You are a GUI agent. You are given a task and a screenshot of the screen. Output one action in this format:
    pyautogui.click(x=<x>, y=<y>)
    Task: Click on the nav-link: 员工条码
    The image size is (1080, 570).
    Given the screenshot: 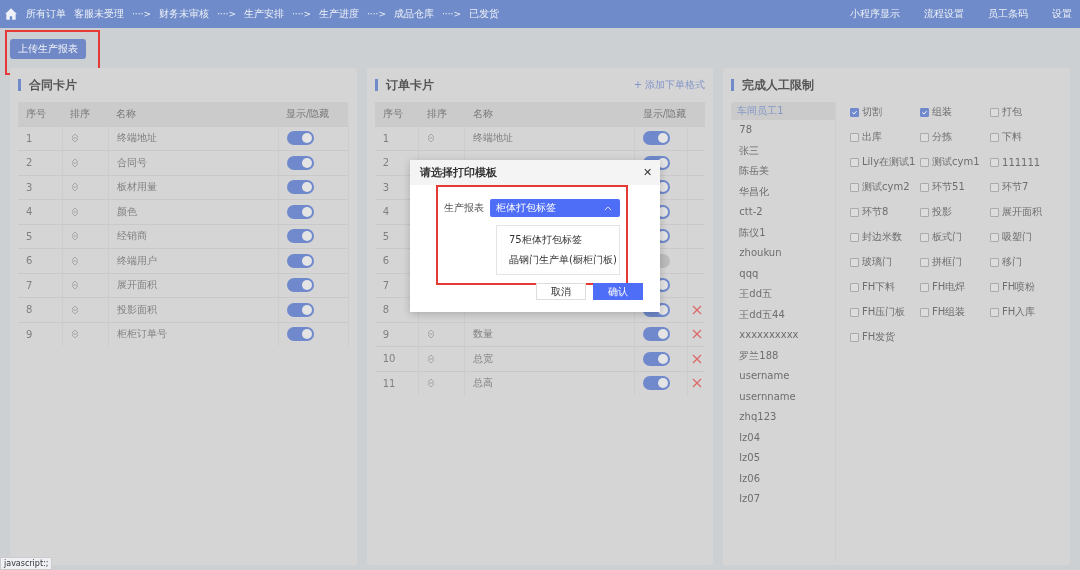 What is the action you would take?
    pyautogui.click(x=1008, y=14)
    